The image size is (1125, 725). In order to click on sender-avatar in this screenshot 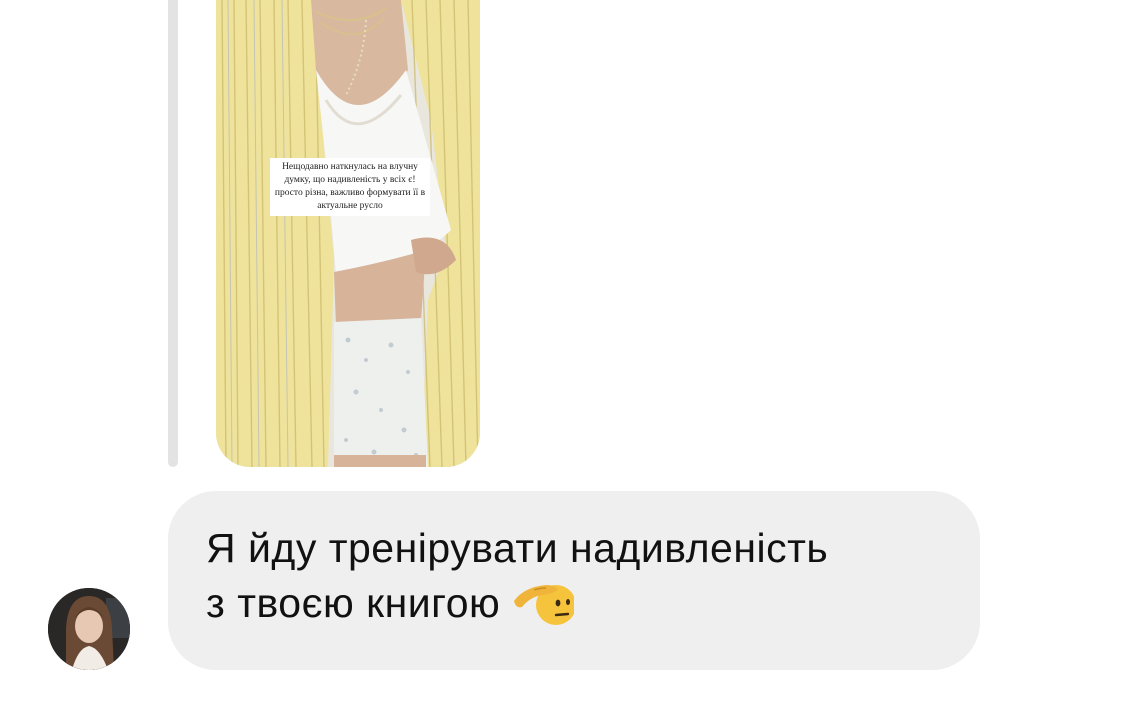, I will do `click(89, 629)`.